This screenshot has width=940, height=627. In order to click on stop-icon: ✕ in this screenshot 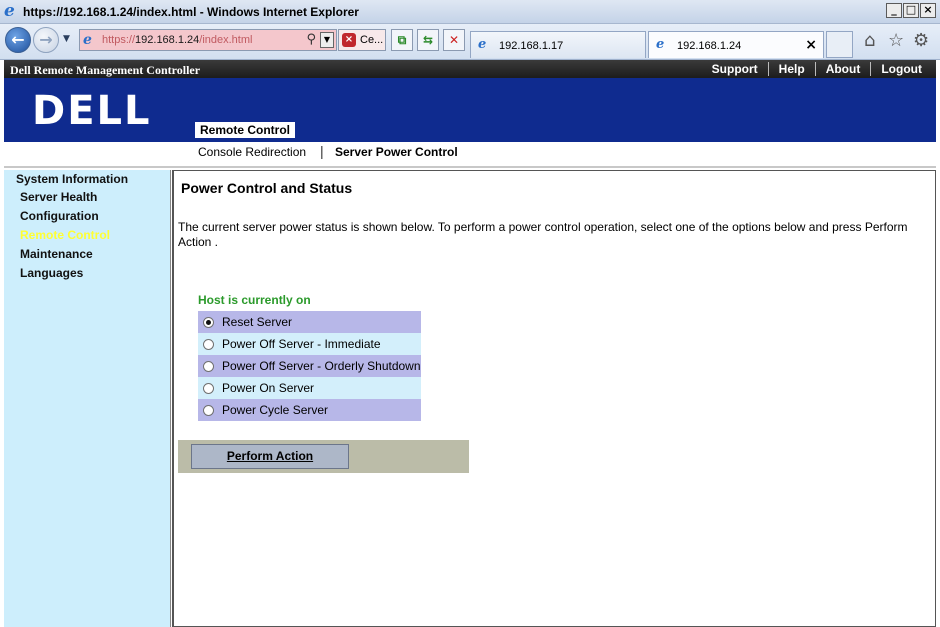, I will do `click(454, 40)`.